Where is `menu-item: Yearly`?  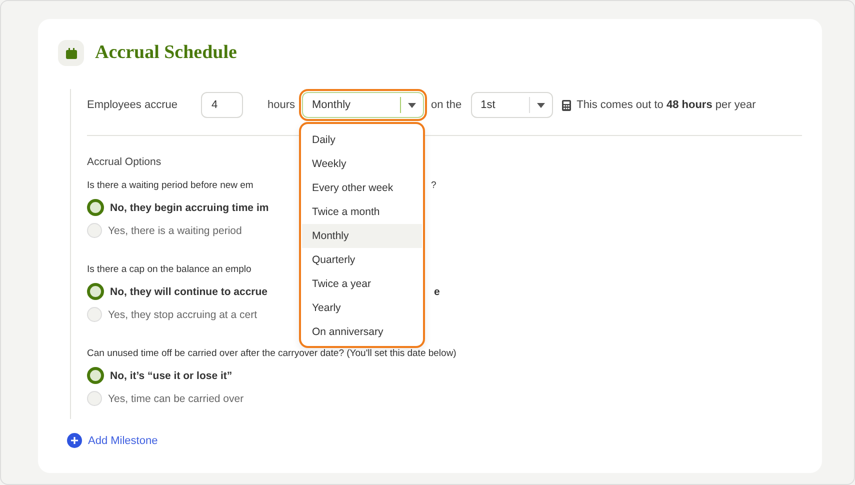
menu-item: Yearly is located at coordinates (362, 308).